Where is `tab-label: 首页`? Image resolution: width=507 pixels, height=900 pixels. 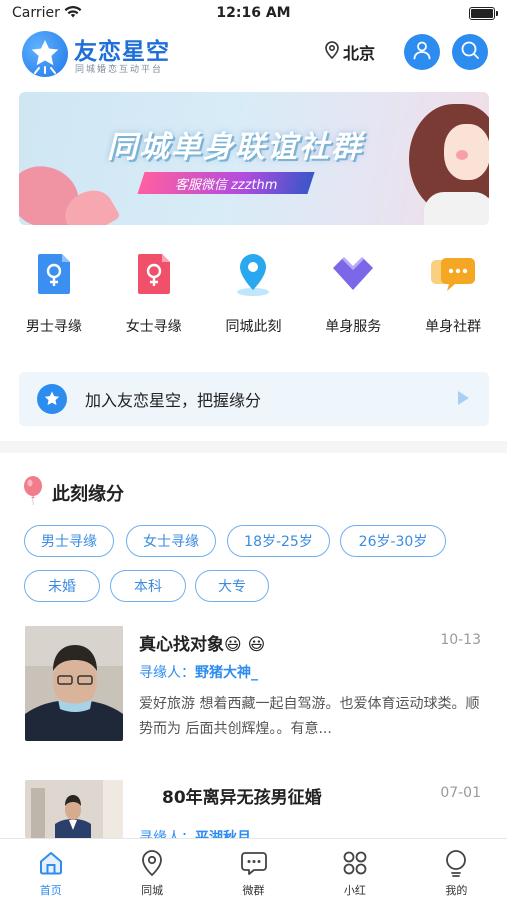 tab-label: 首页 is located at coordinates (50, 890).